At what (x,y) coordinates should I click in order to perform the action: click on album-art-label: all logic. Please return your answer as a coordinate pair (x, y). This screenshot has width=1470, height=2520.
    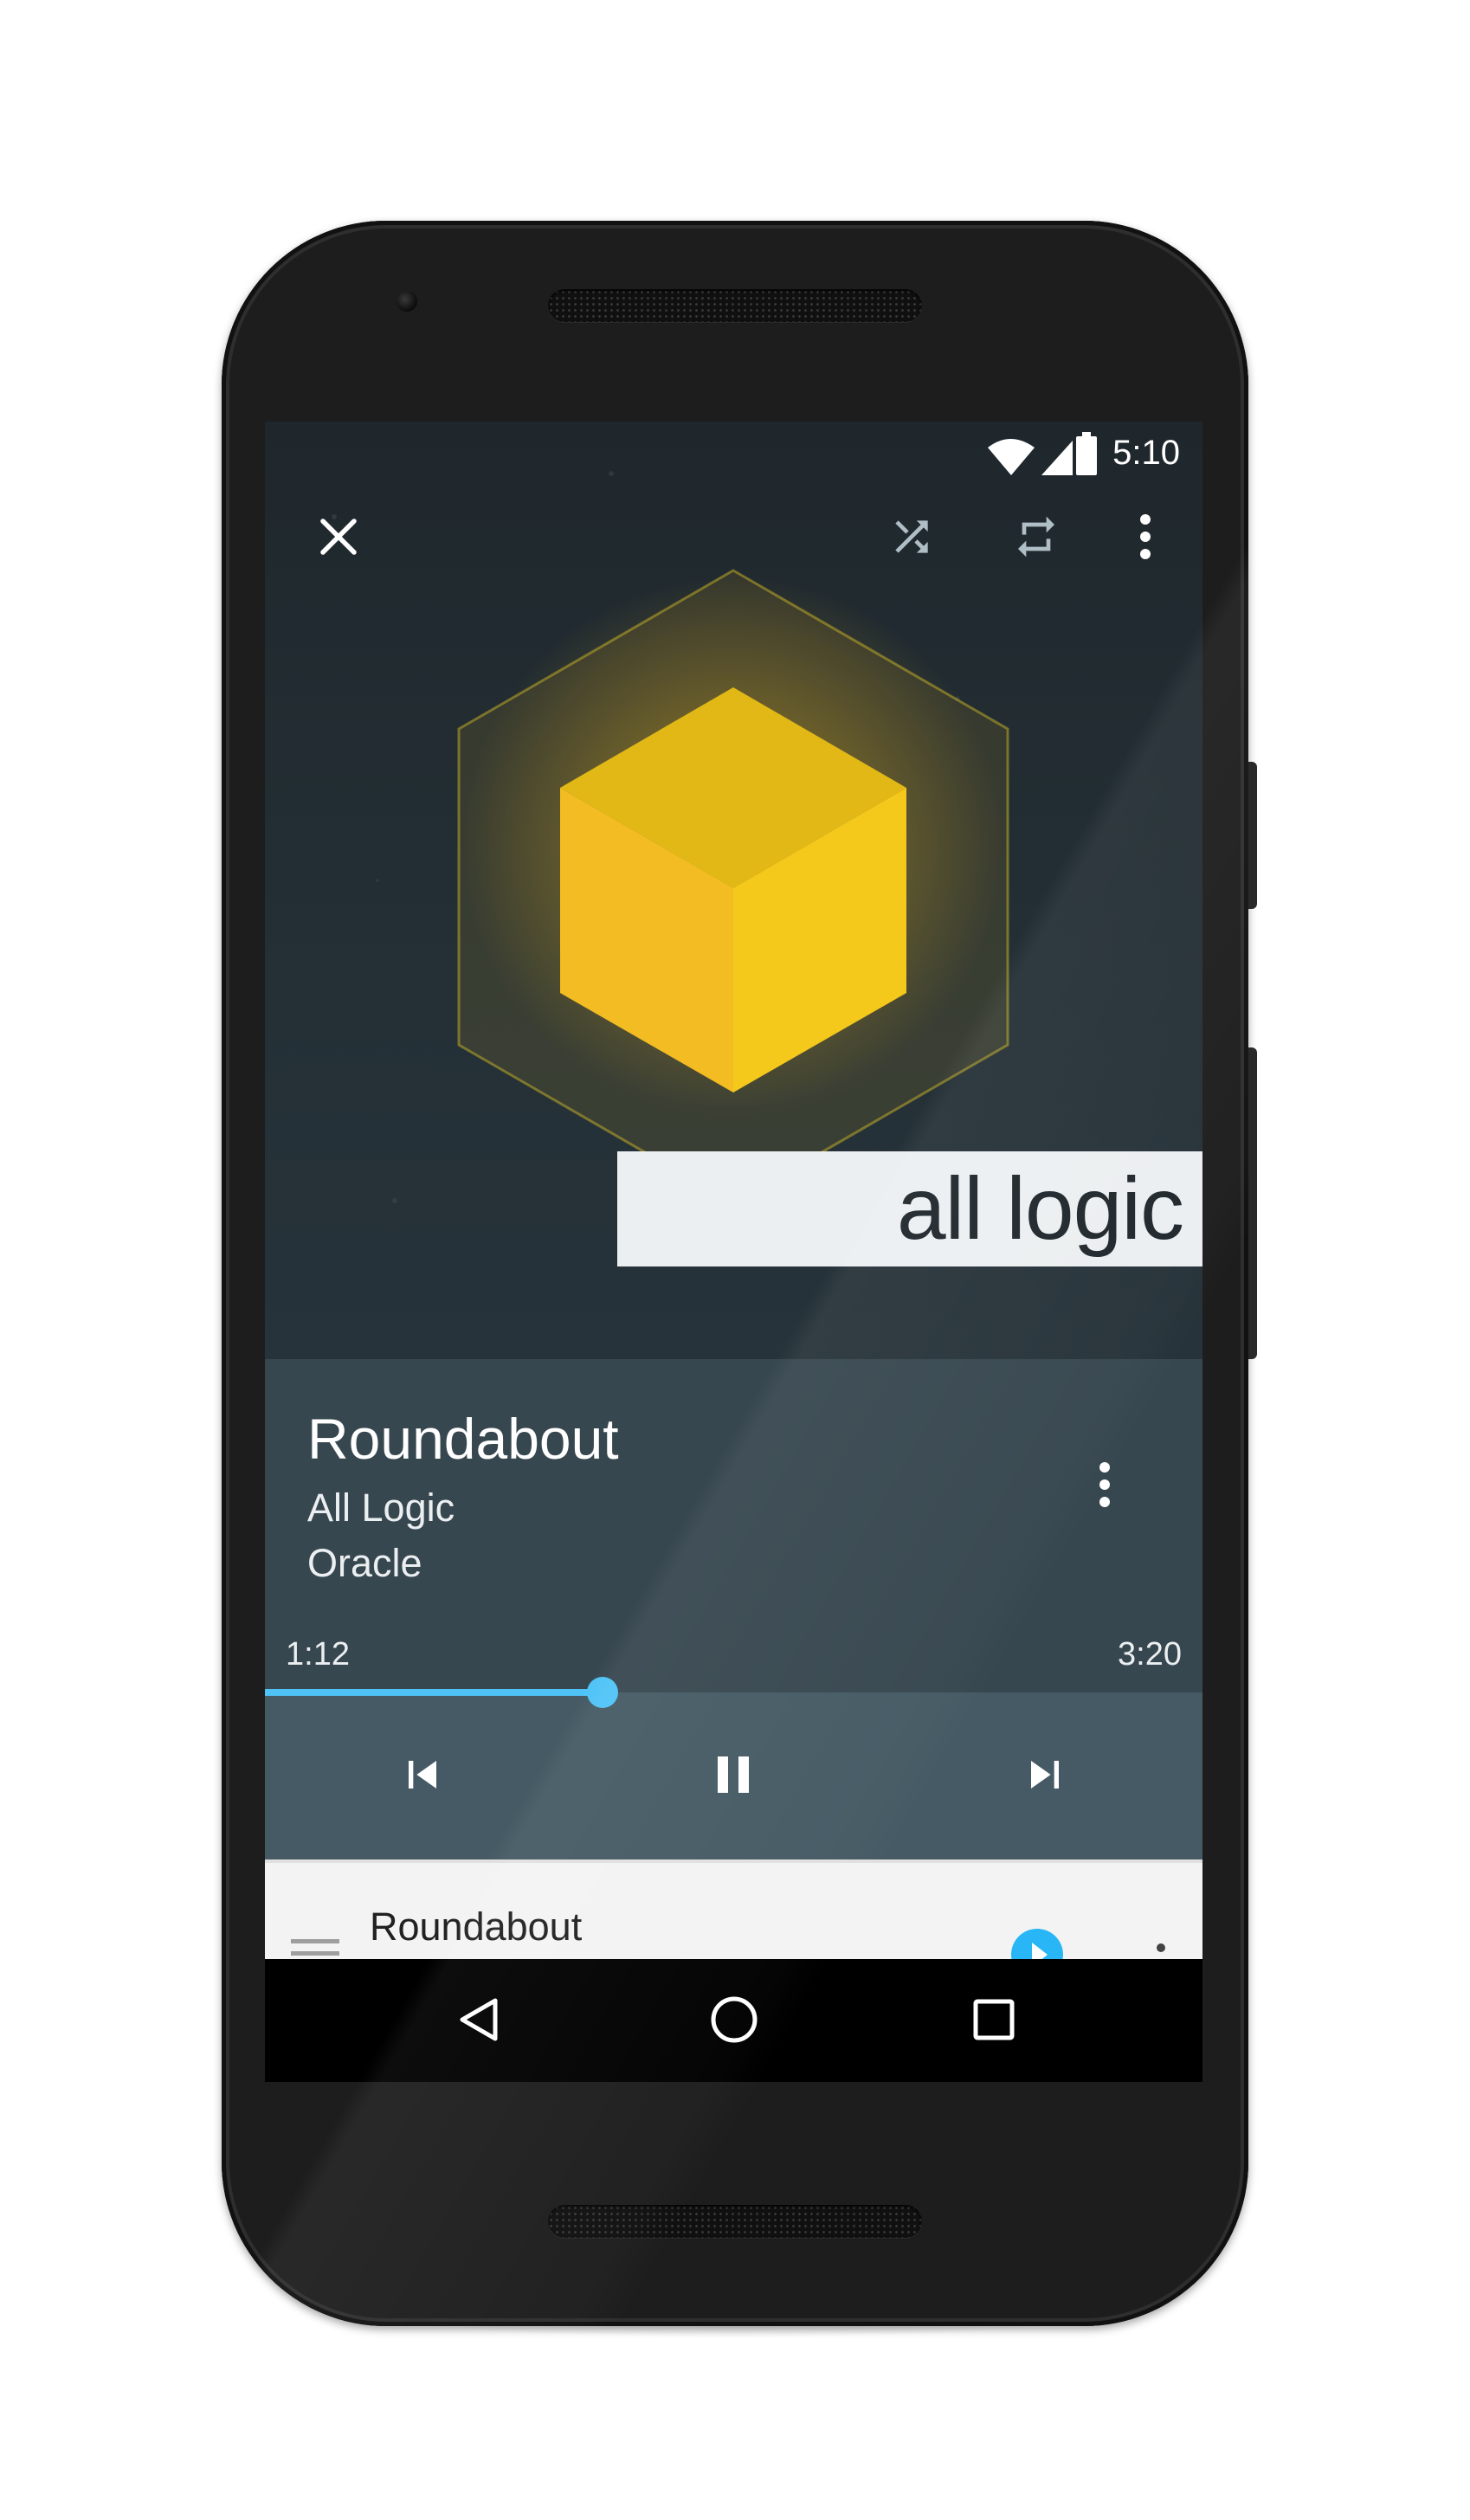
    Looking at the image, I should click on (910, 1208).